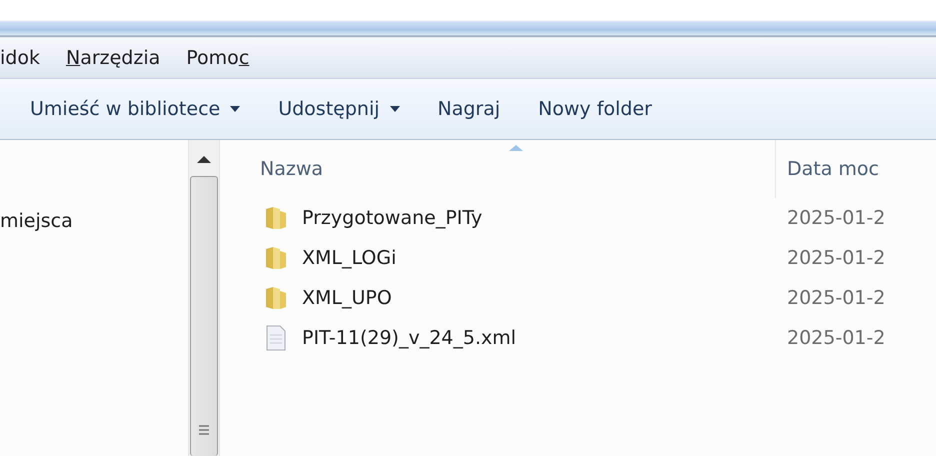 The width and height of the screenshot is (936, 456). Describe the element at coordinates (349, 258) in the screenshot. I see `file-name: XML_LOGi` at that location.